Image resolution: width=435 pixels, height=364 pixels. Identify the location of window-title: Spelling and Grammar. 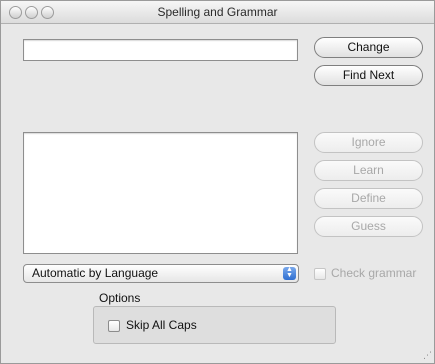
(217, 12).